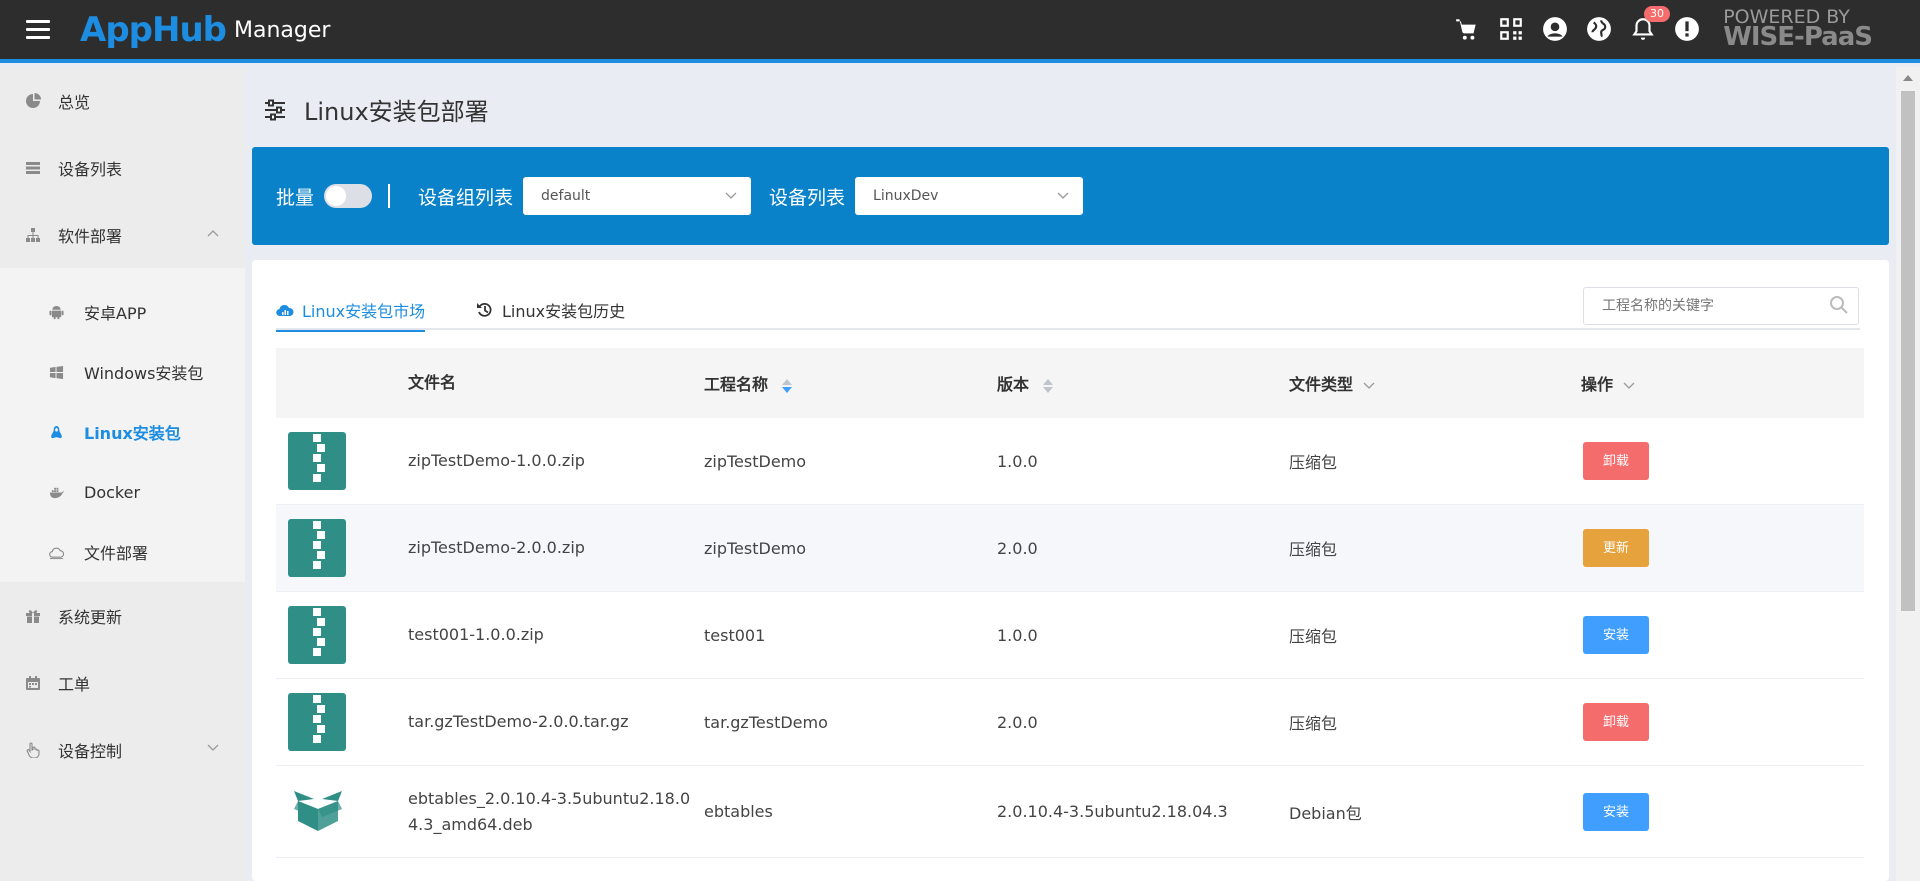  What do you see at coordinates (969, 196) in the screenshot?
I see `device-list-select: LinuxDev` at bounding box center [969, 196].